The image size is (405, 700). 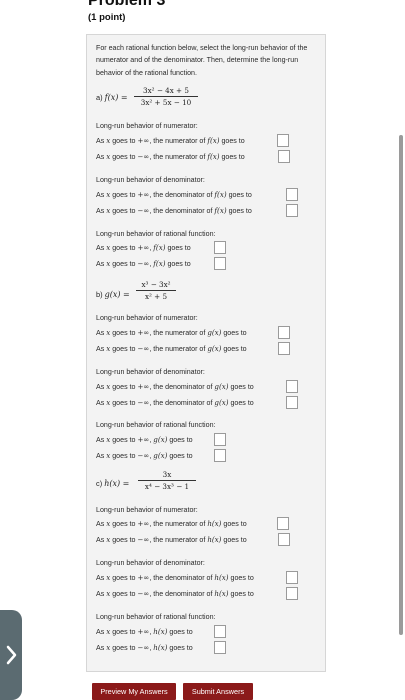 I want to click on part-letter: a), so click(x=99, y=97).